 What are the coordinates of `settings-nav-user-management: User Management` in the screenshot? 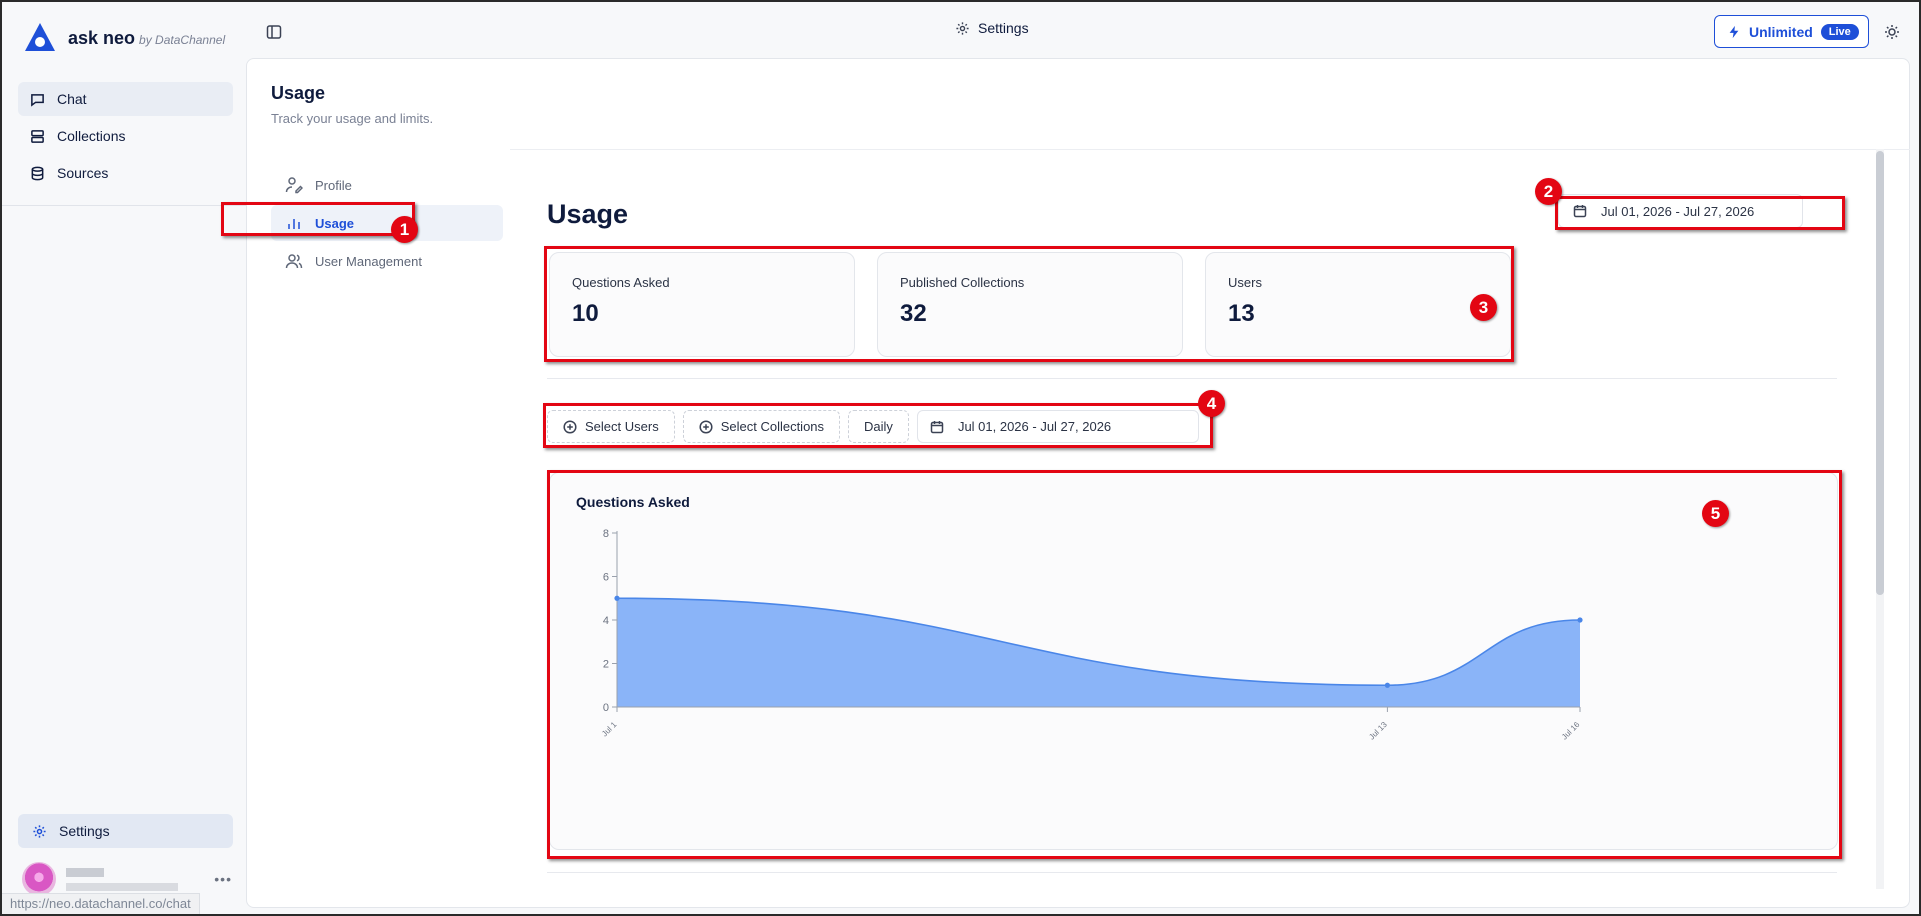 It's located at (387, 261).